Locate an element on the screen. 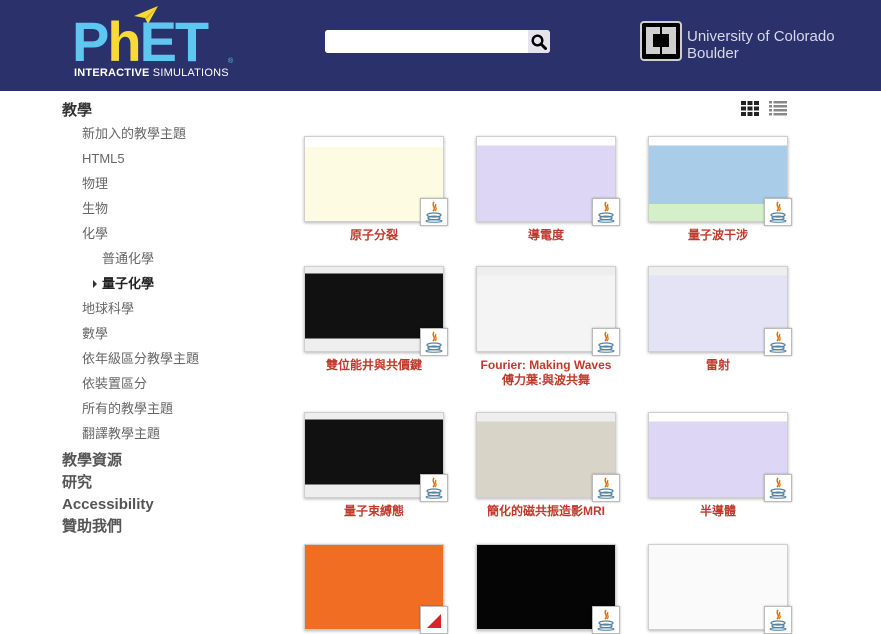 The height and width of the screenshot is (634, 881). simulation-title: 雙位能井與共價鍵 is located at coordinates (374, 365).